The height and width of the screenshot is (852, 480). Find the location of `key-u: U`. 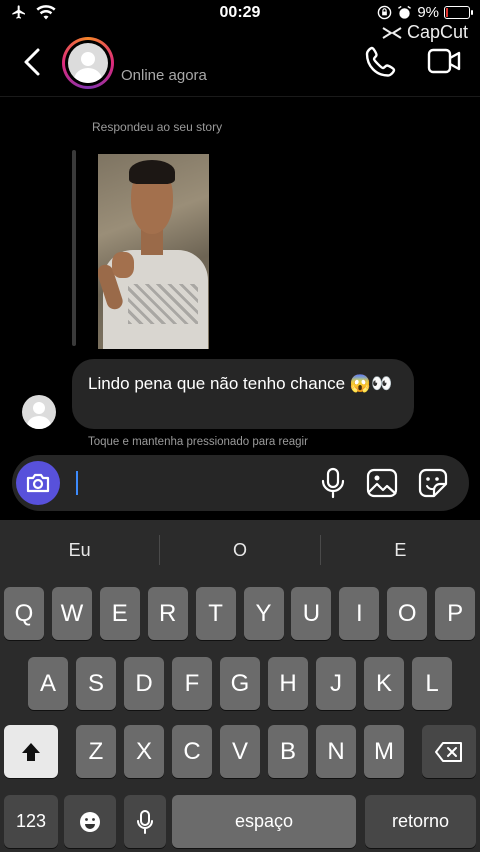

key-u: U is located at coordinates (311, 613).